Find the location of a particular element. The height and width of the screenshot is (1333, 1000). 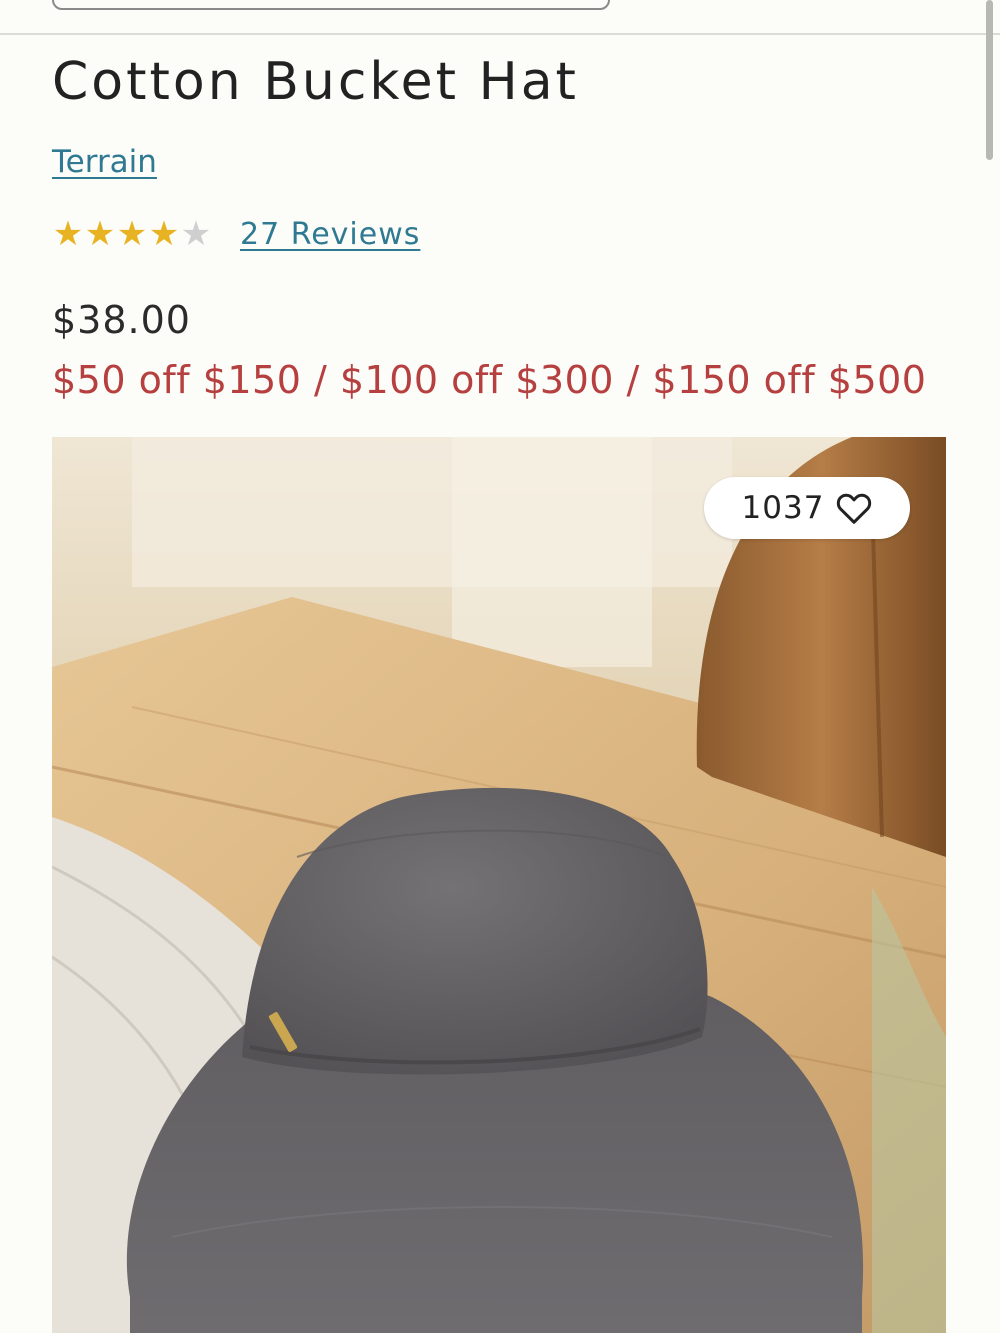

like-count: 1037 is located at coordinates (783, 508).